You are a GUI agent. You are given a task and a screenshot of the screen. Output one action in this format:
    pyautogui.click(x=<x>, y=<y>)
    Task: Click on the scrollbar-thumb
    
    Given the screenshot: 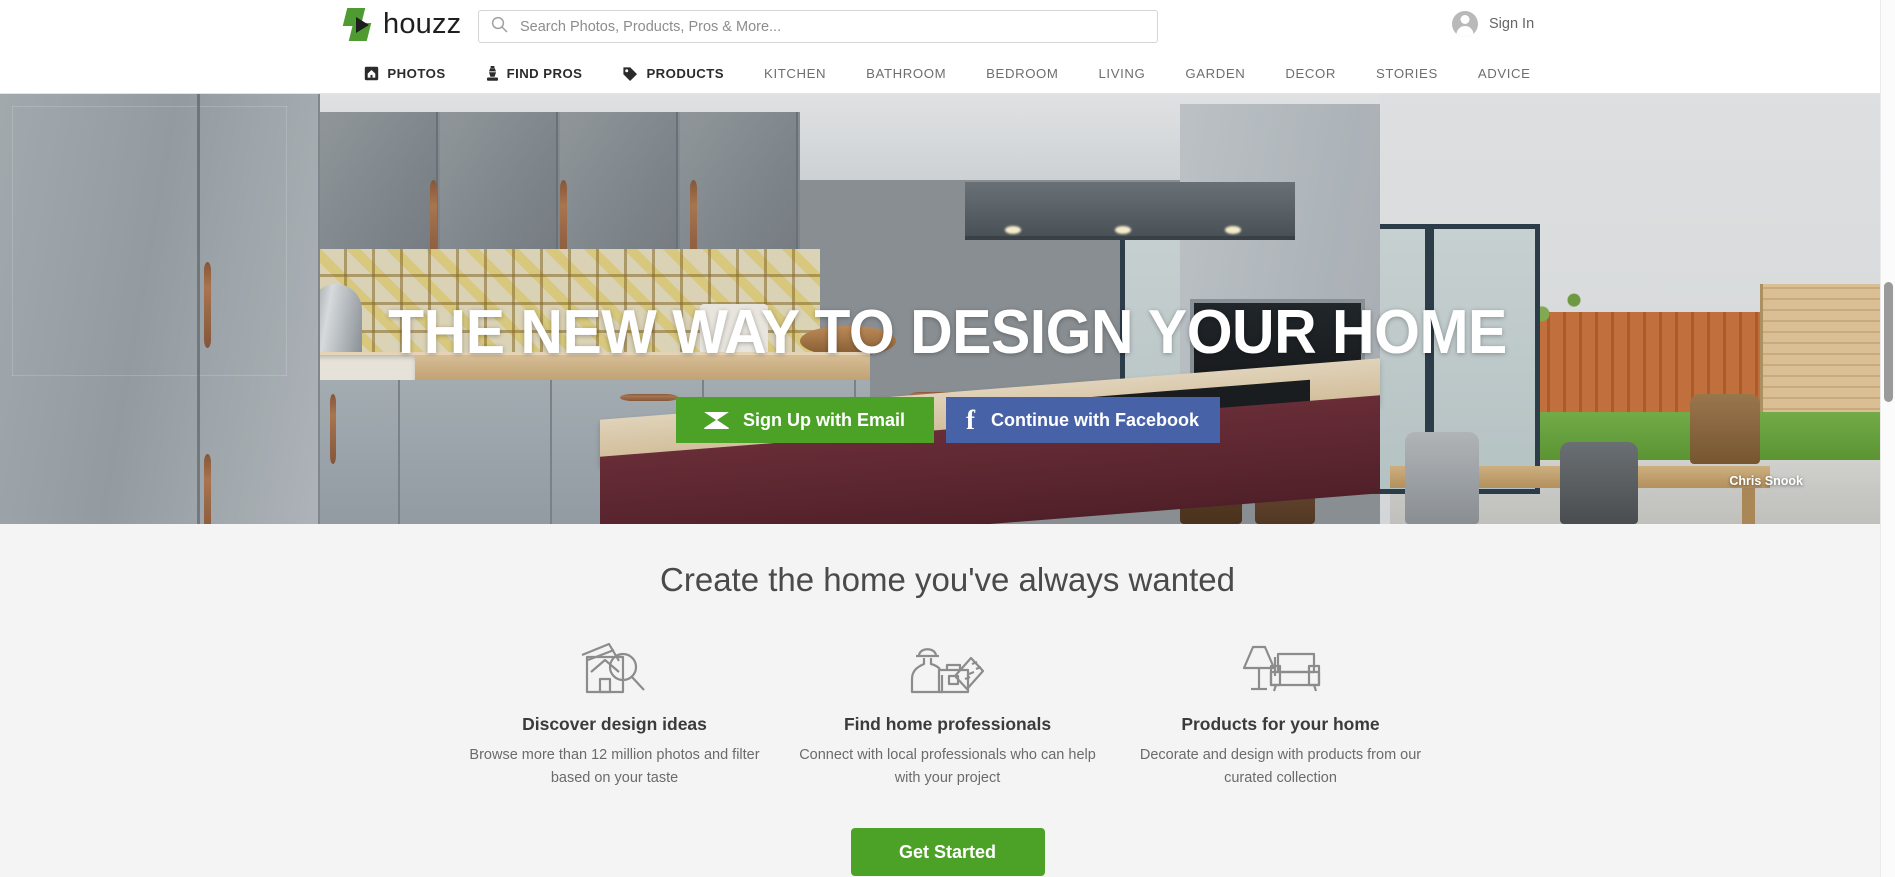 What is the action you would take?
    pyautogui.click(x=1888, y=342)
    